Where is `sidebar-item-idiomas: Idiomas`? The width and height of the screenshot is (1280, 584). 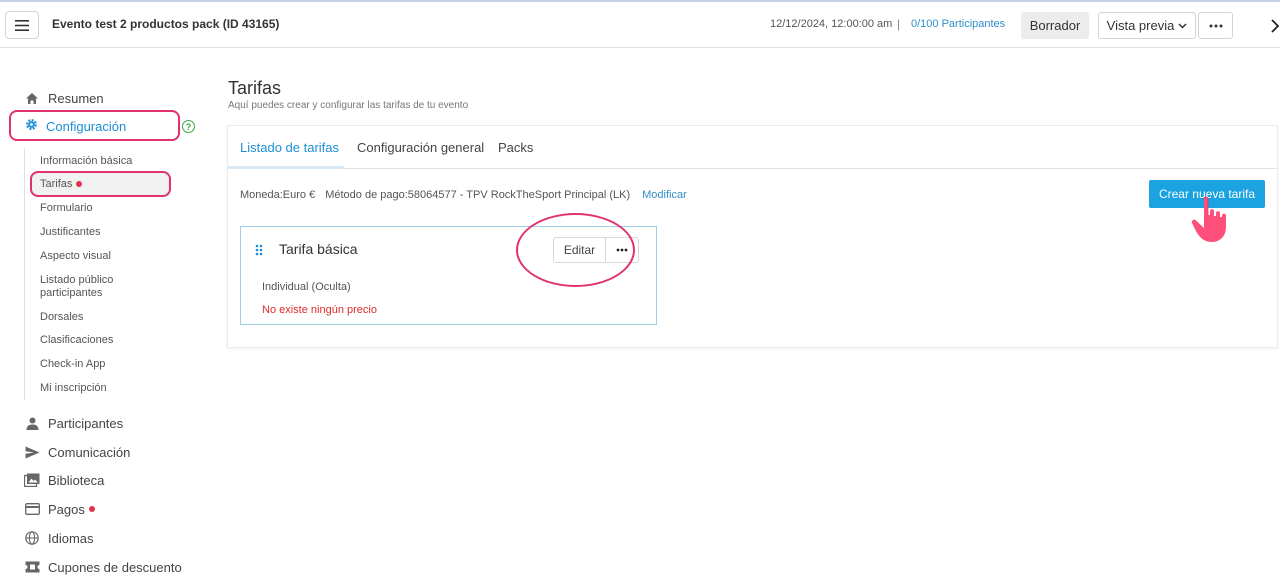
sidebar-item-idiomas: Idiomas is located at coordinates (59, 538).